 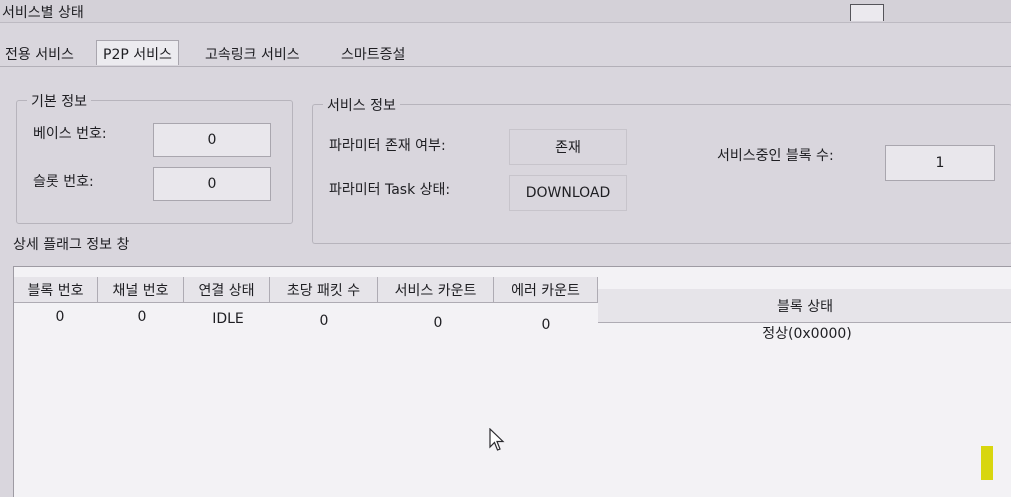 What do you see at coordinates (436, 290) in the screenshot?
I see `column-header-service-count: 서비스 카운트` at bounding box center [436, 290].